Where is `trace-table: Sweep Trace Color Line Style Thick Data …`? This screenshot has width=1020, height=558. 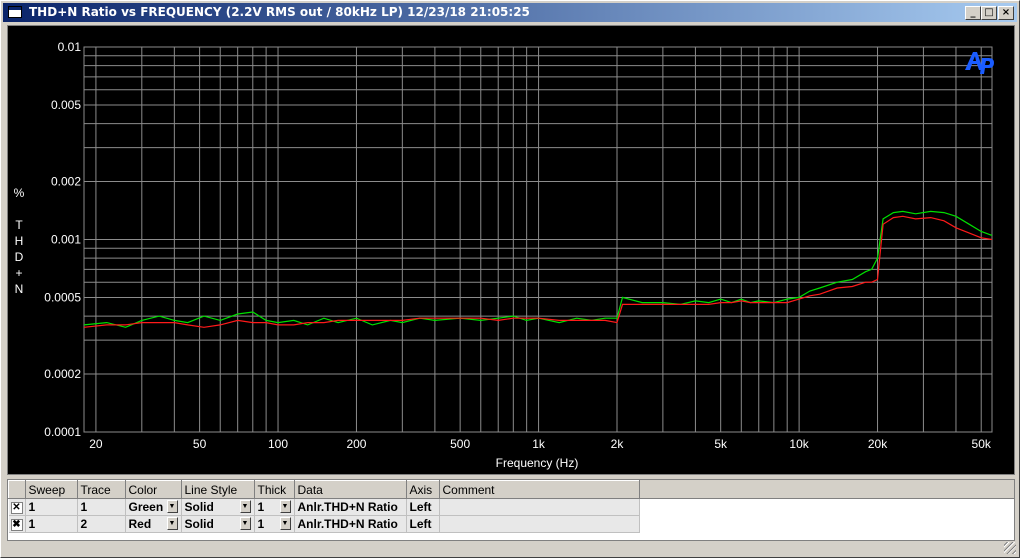
trace-table: Sweep Trace Color Line Style Thick Data … is located at coordinates (324, 506).